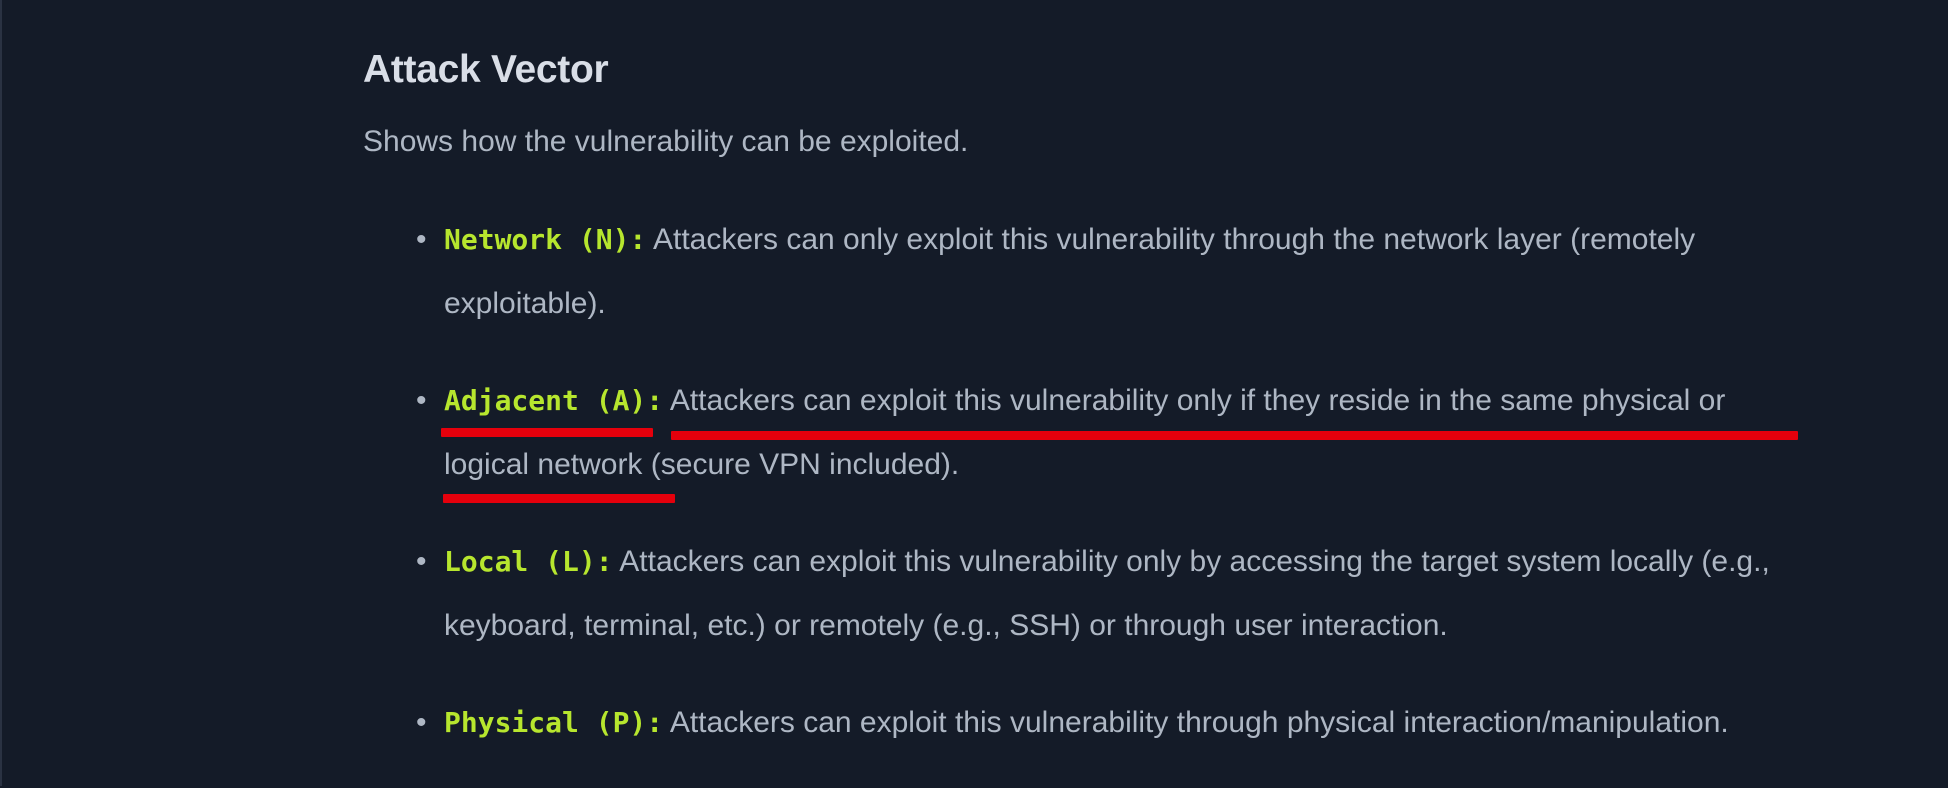 Image resolution: width=1948 pixels, height=788 pixels. Describe the element at coordinates (554, 400) in the screenshot. I see `vector-code-adjacent: Adjacent (A):` at that location.